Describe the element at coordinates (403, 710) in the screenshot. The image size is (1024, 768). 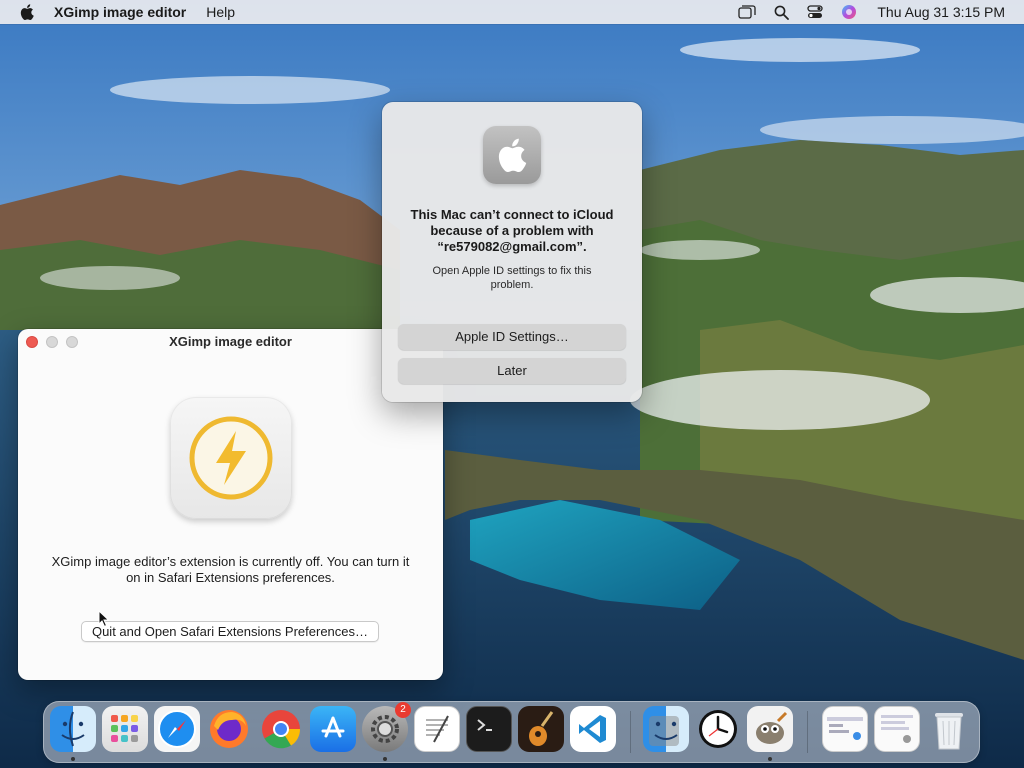
I see `notification-badge: 2` at that location.